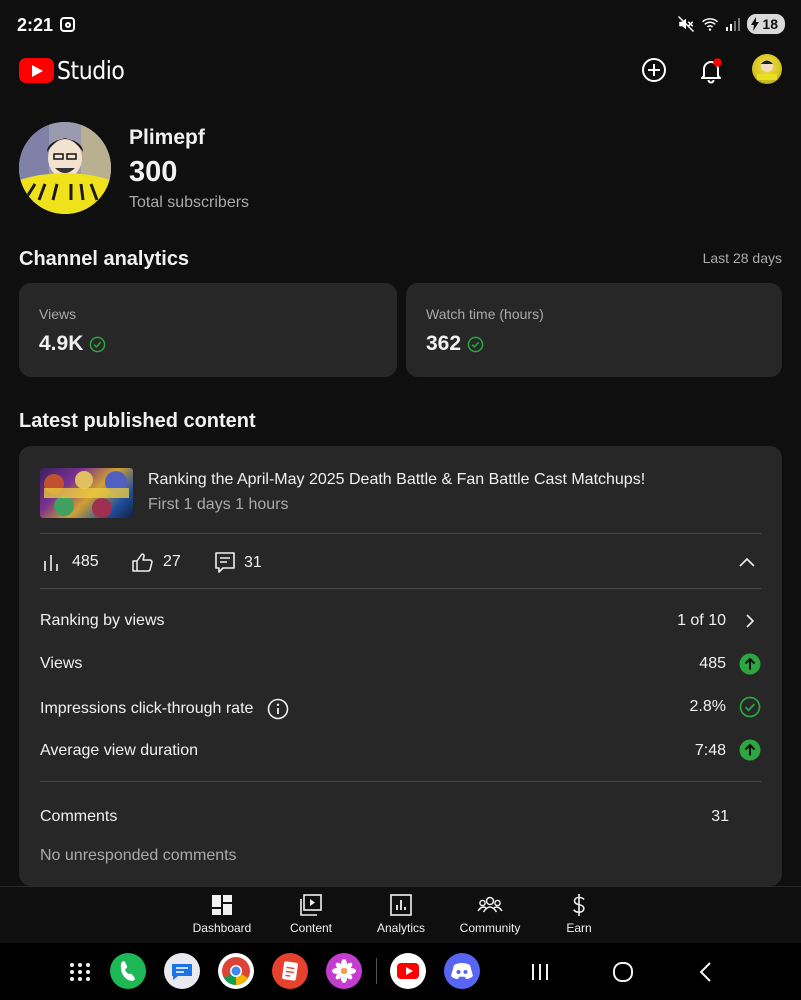  What do you see at coordinates (490, 928) in the screenshot?
I see `nav-community-label: Community` at bounding box center [490, 928].